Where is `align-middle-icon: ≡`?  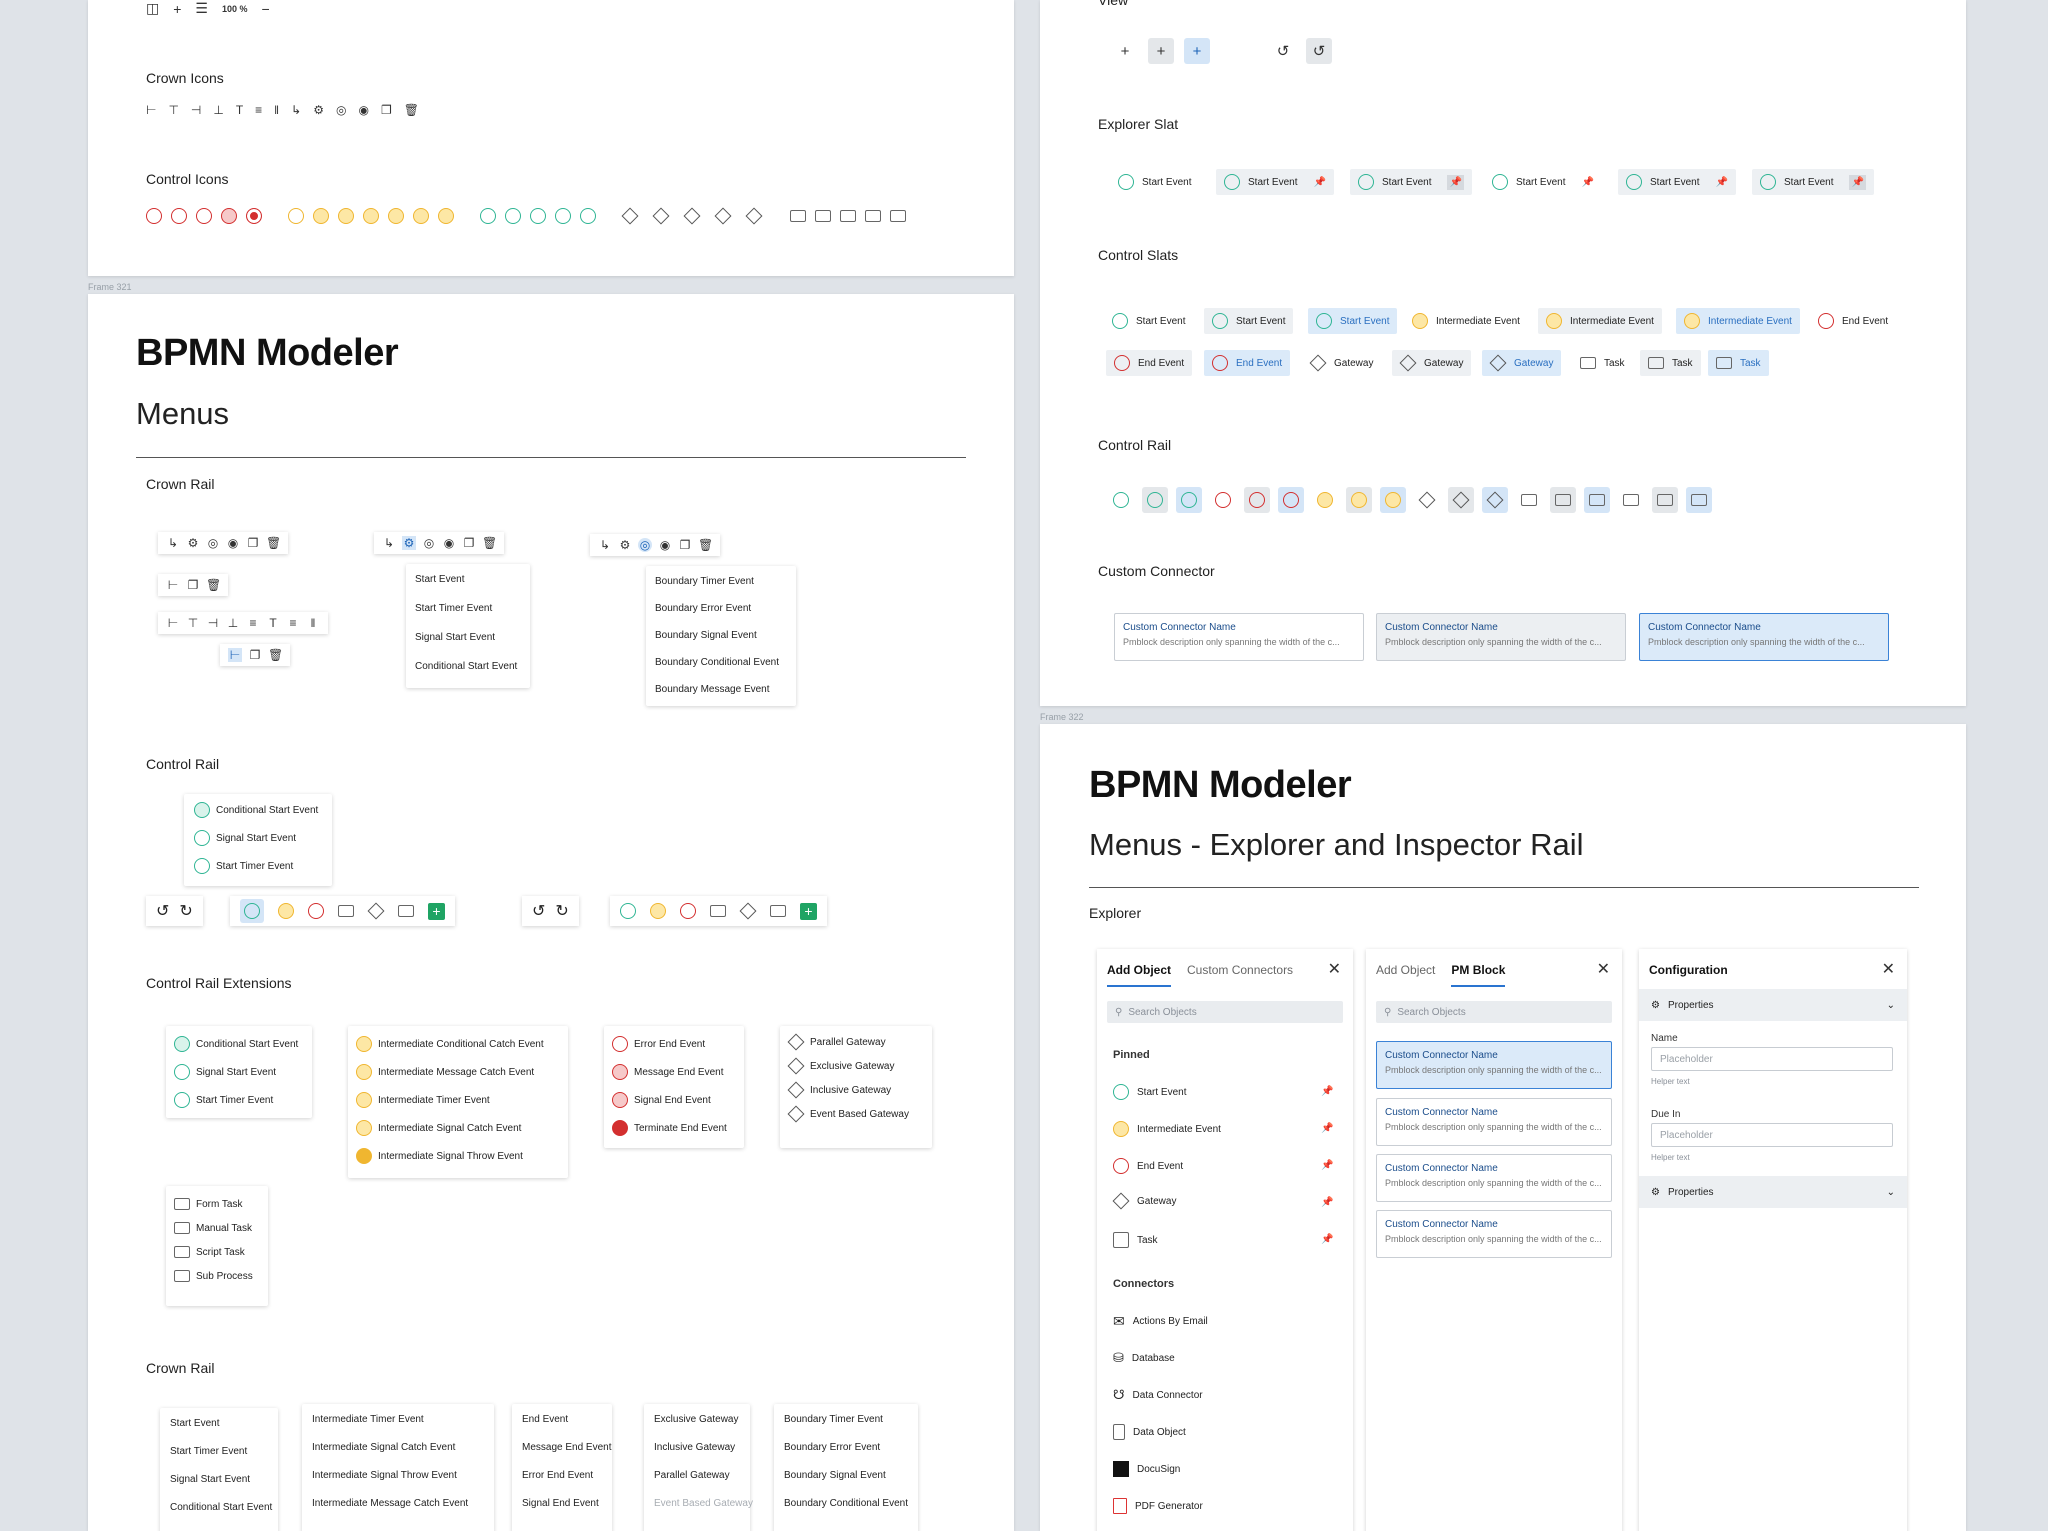 align-middle-icon: ≡ is located at coordinates (258, 110).